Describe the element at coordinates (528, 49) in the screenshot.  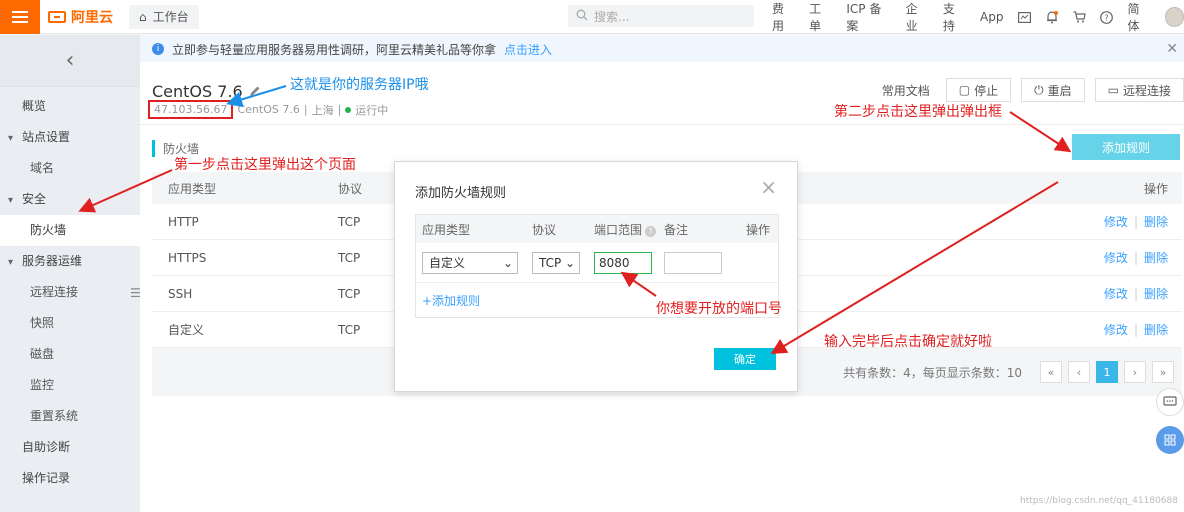
I see `notice-link: 点击进入` at that location.